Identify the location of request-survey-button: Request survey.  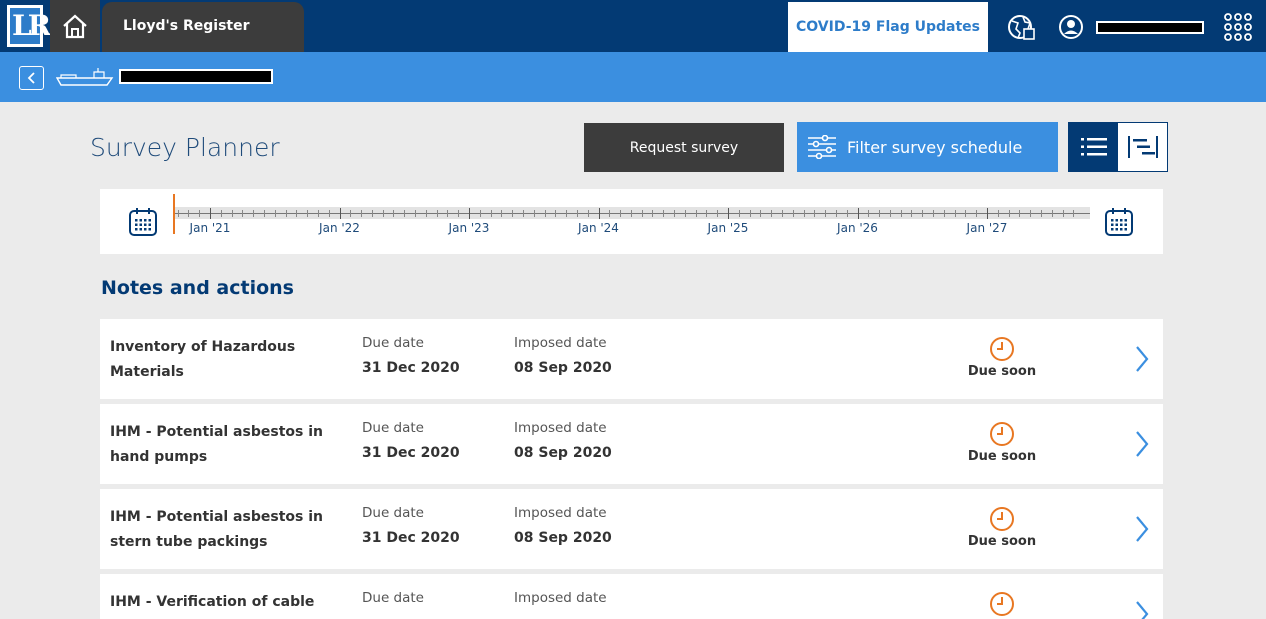
(684, 147).